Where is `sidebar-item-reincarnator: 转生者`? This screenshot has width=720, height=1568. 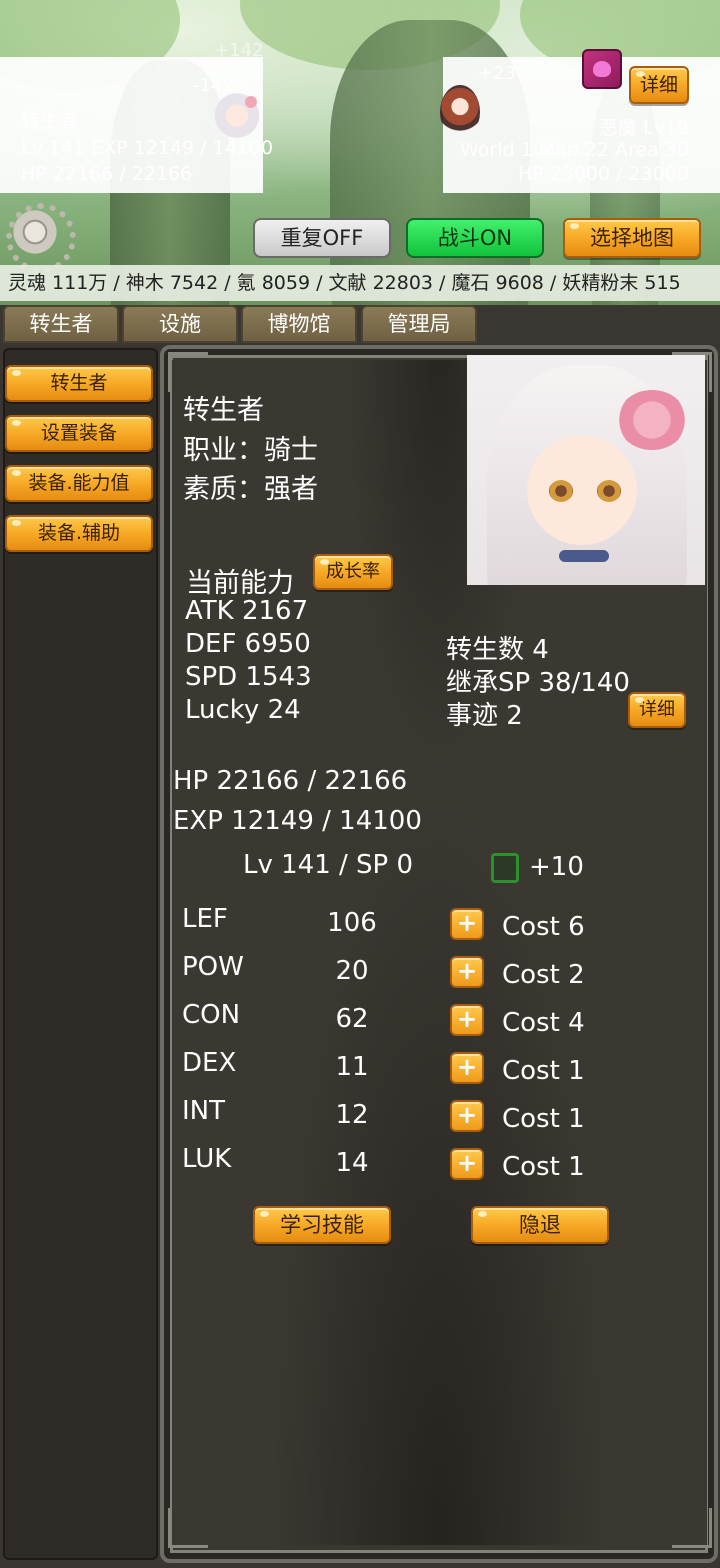
sidebar-item-reincarnator: 转生者 is located at coordinates (79, 383).